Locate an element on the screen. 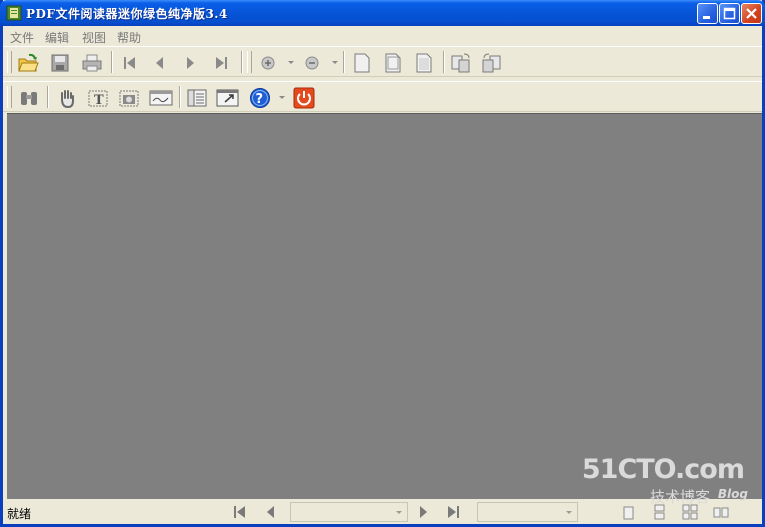 The height and width of the screenshot is (527, 765). menu-help: 帮助 is located at coordinates (129, 37).